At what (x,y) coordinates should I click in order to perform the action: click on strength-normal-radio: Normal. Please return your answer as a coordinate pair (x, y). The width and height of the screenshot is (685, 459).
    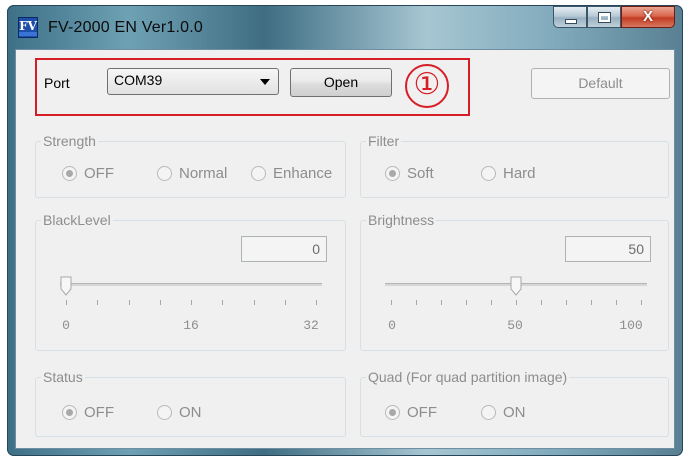
    Looking at the image, I should click on (192, 173).